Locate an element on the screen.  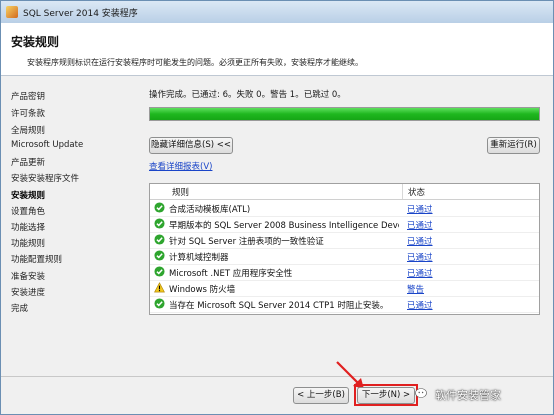
sidebar-item-complete: 完成 is located at coordinates (19, 308).